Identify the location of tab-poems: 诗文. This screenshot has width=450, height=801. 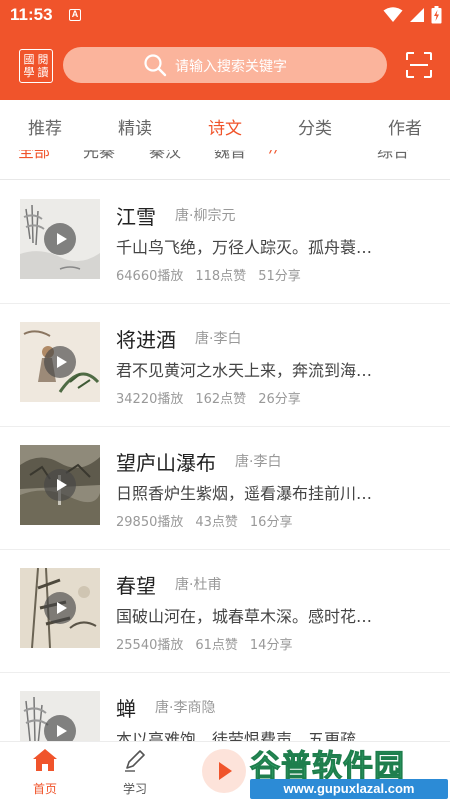
(225, 126).